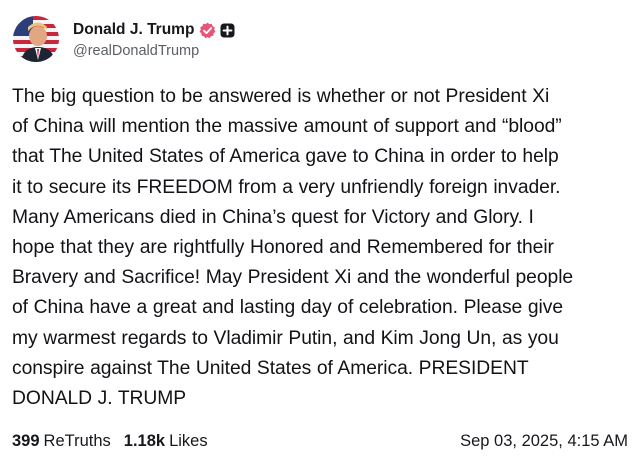 This screenshot has height=469, width=640. What do you see at coordinates (26, 440) in the screenshot?
I see `retruths-count: 399` at bounding box center [26, 440].